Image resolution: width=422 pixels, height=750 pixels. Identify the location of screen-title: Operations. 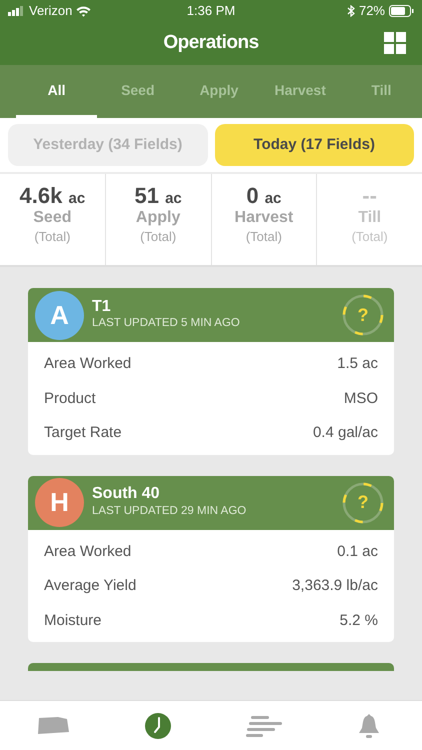
(211, 43).